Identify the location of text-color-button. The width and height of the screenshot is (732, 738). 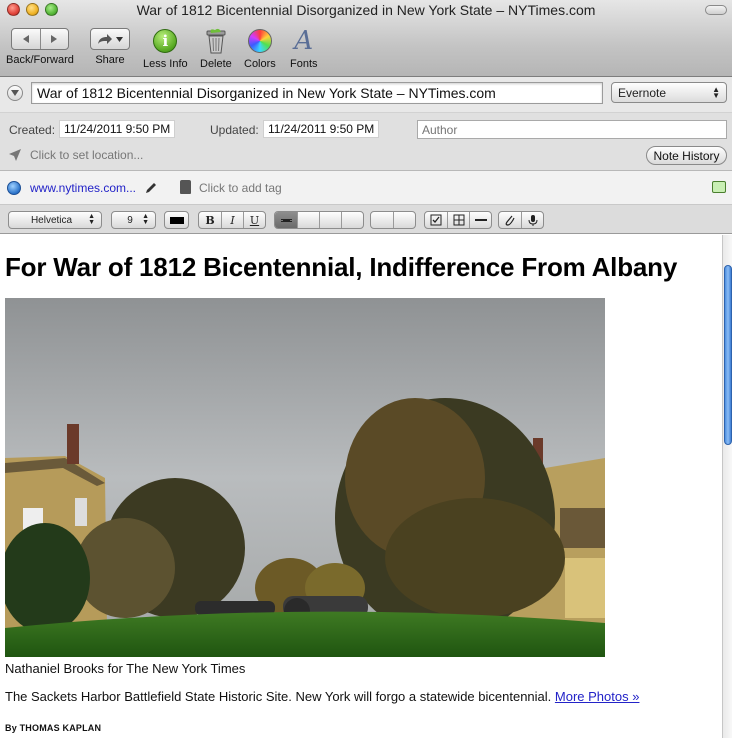
(176, 220).